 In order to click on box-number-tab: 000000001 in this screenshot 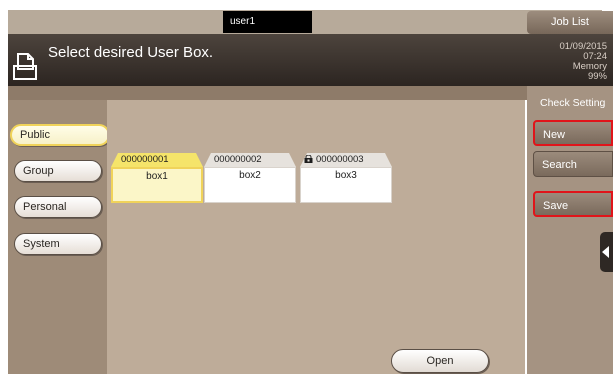, I will do `click(157, 160)`.